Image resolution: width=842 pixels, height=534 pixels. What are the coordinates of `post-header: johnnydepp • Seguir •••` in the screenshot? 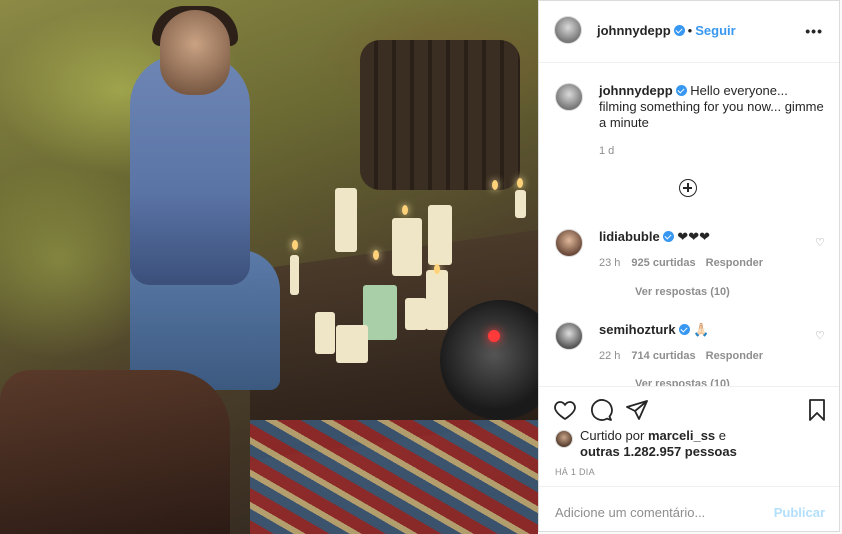 It's located at (689, 32).